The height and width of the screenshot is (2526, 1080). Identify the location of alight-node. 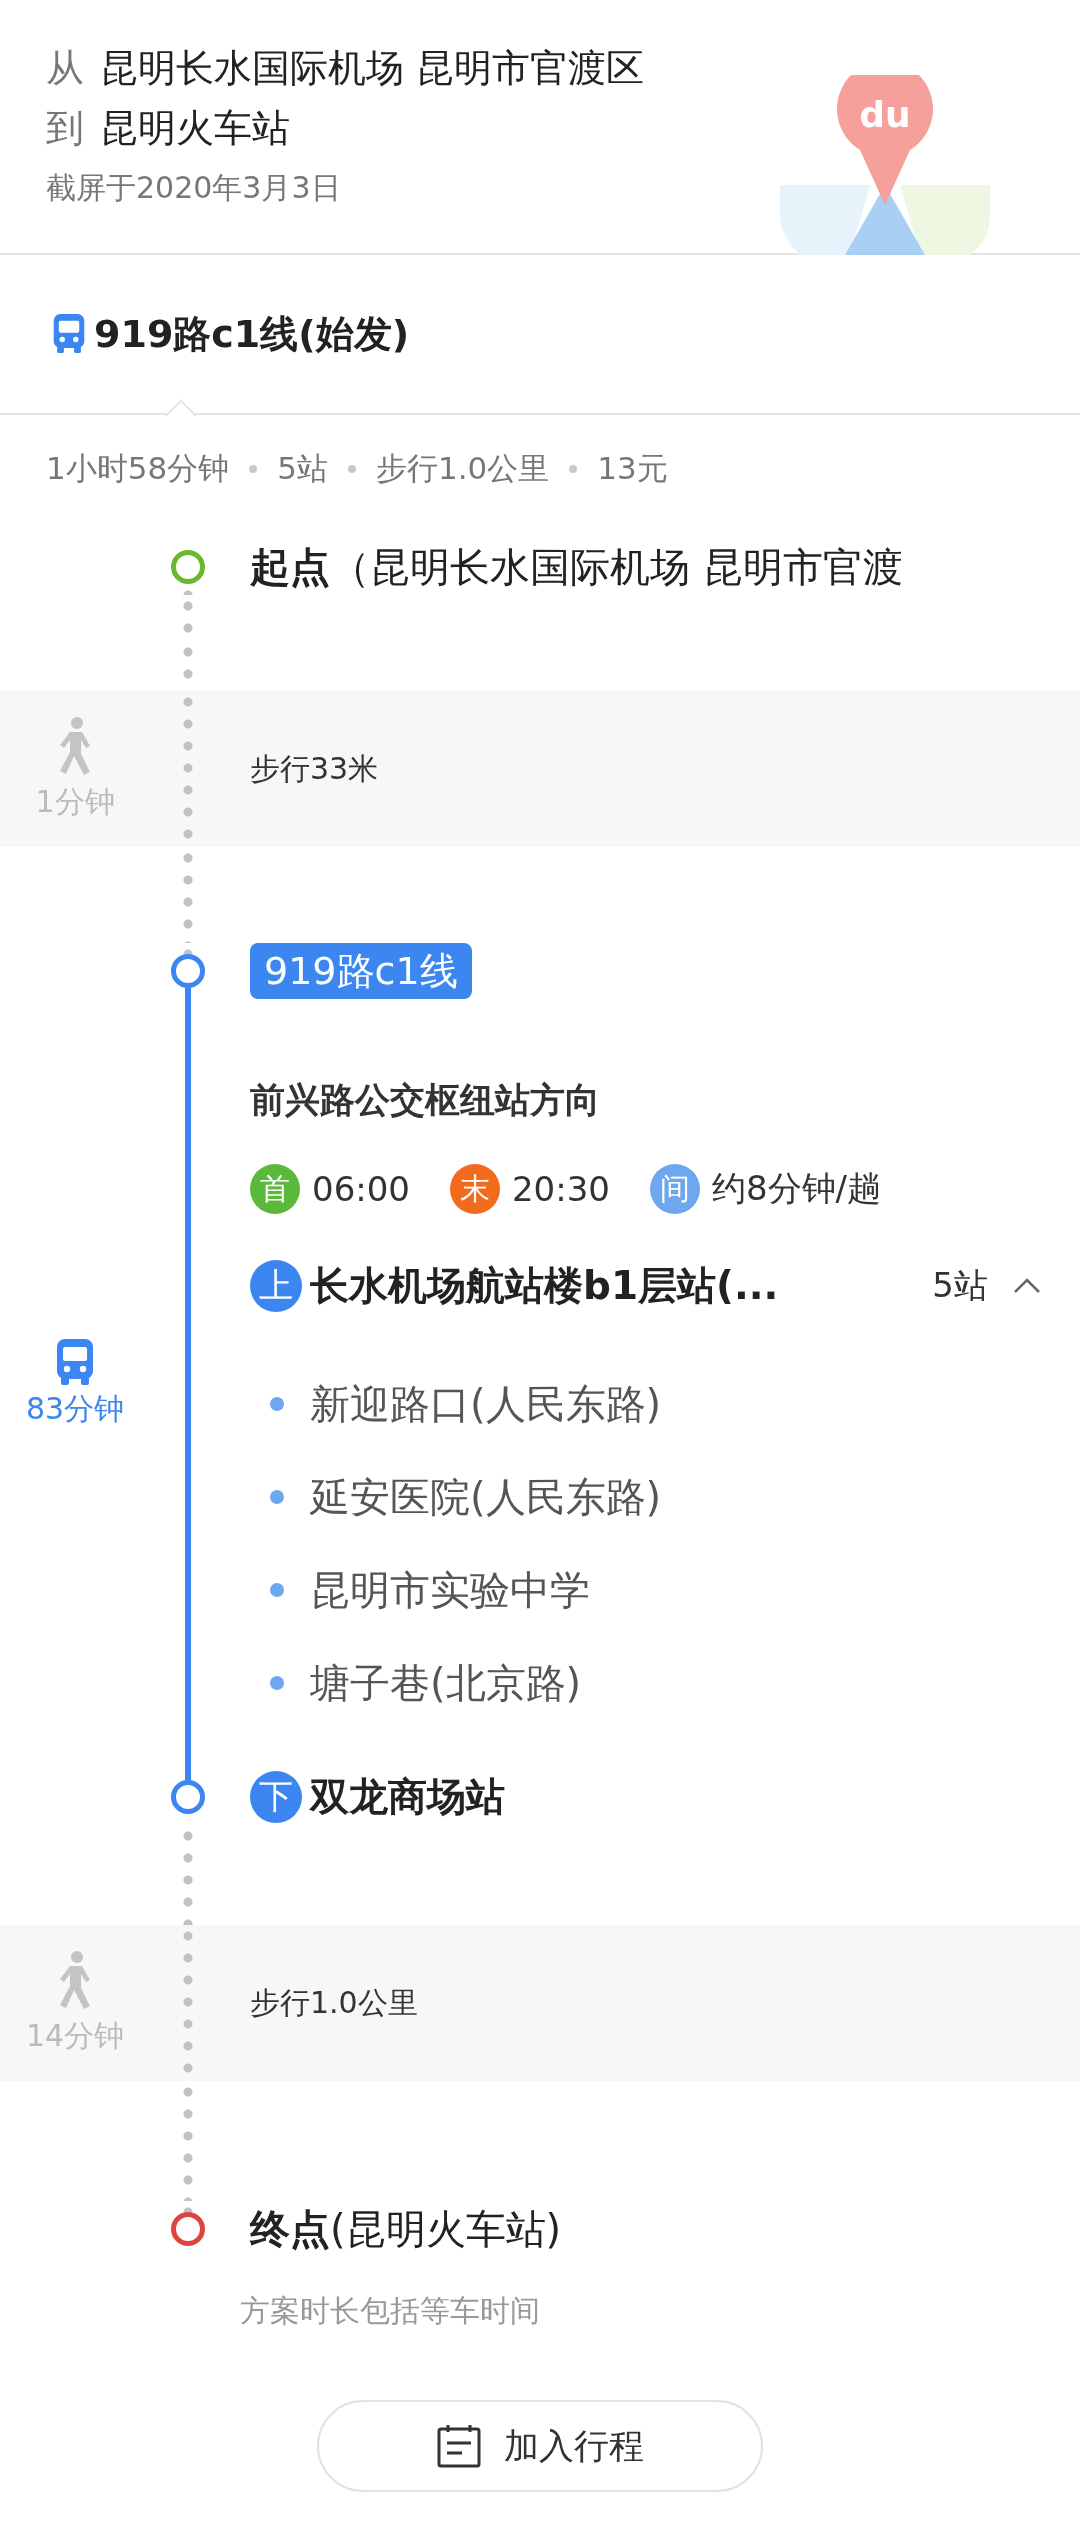
(188, 1797).